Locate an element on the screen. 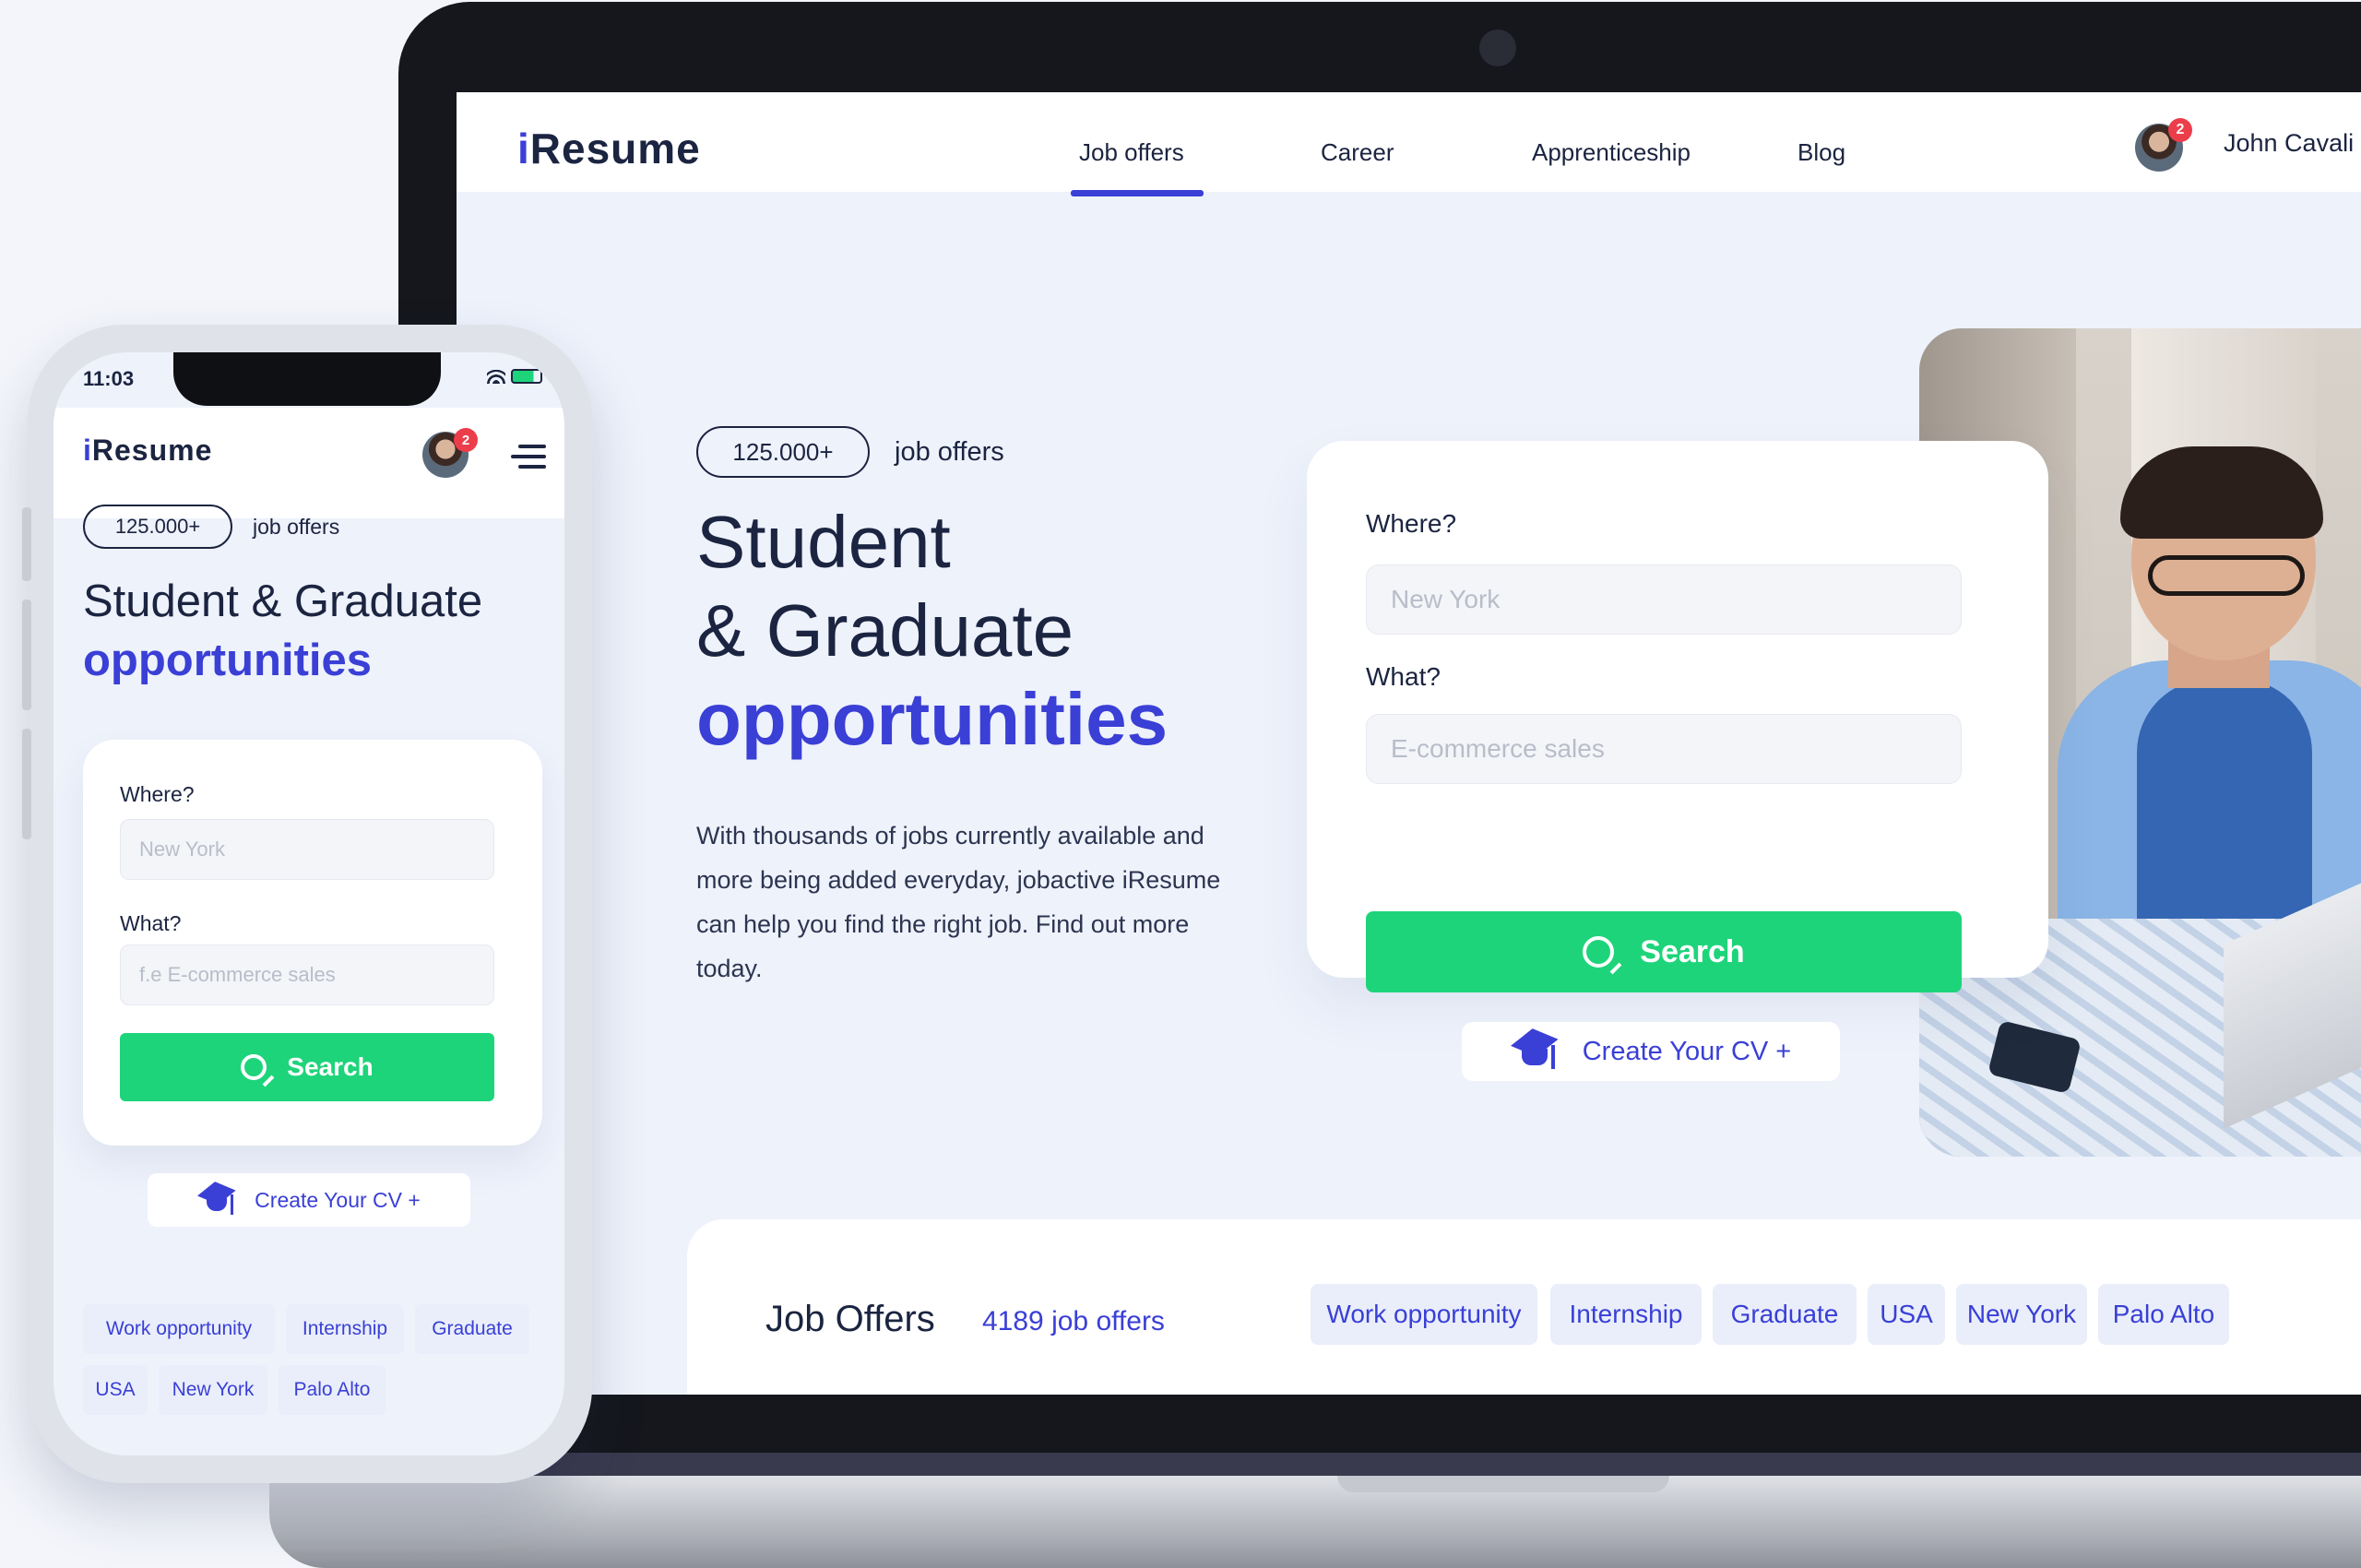  job-offers-count: 4189 job offers is located at coordinates (1073, 1321).